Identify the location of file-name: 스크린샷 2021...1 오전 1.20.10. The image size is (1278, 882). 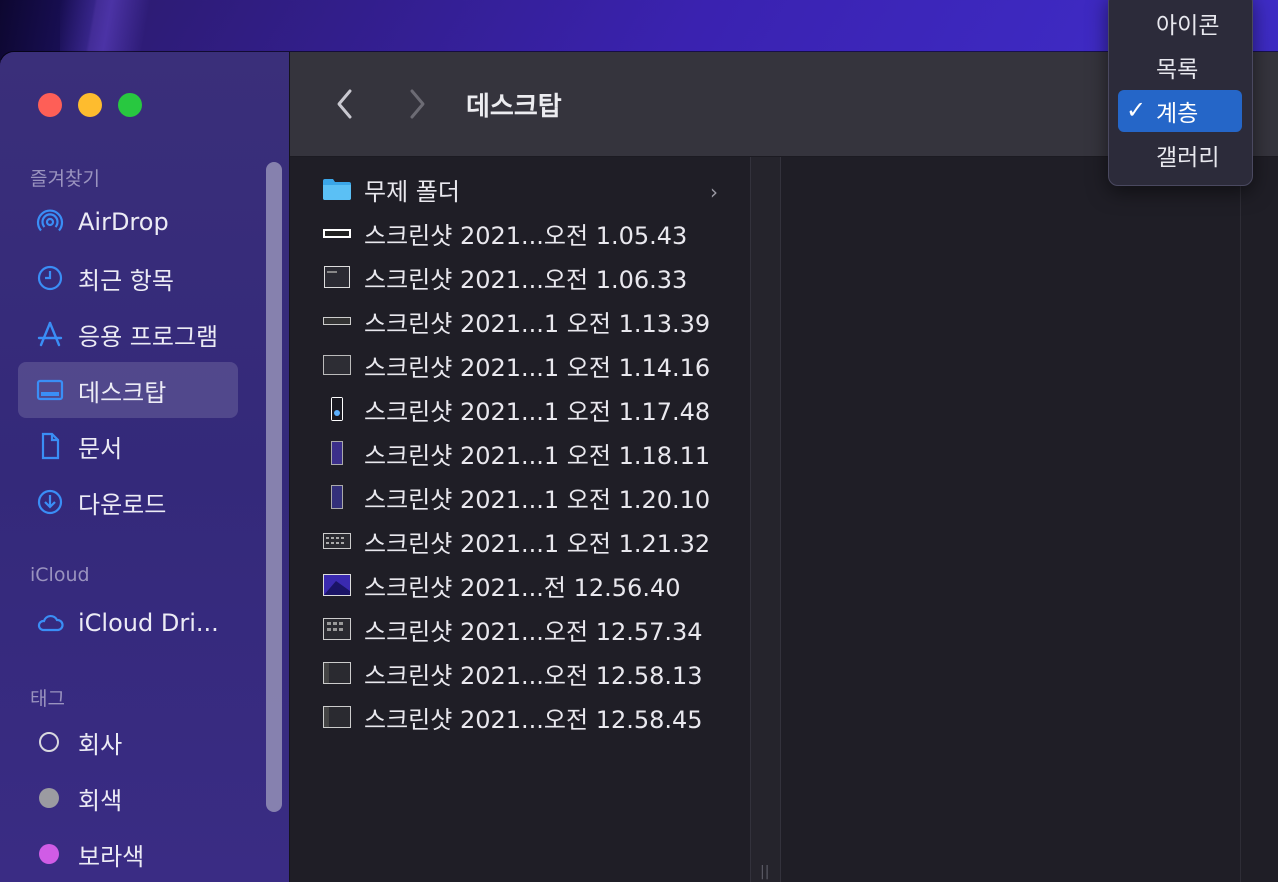
(537, 499).